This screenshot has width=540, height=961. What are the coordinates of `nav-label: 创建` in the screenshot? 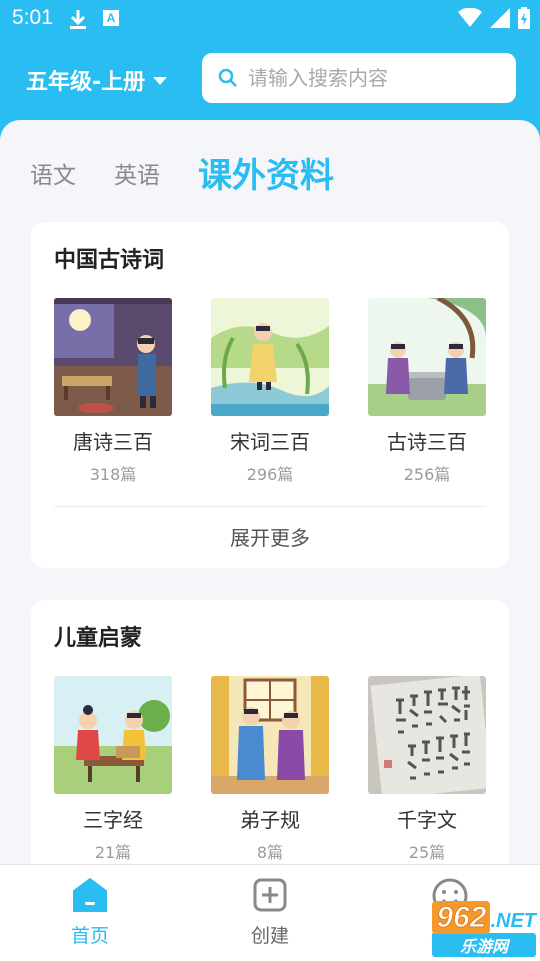 It's located at (269, 936).